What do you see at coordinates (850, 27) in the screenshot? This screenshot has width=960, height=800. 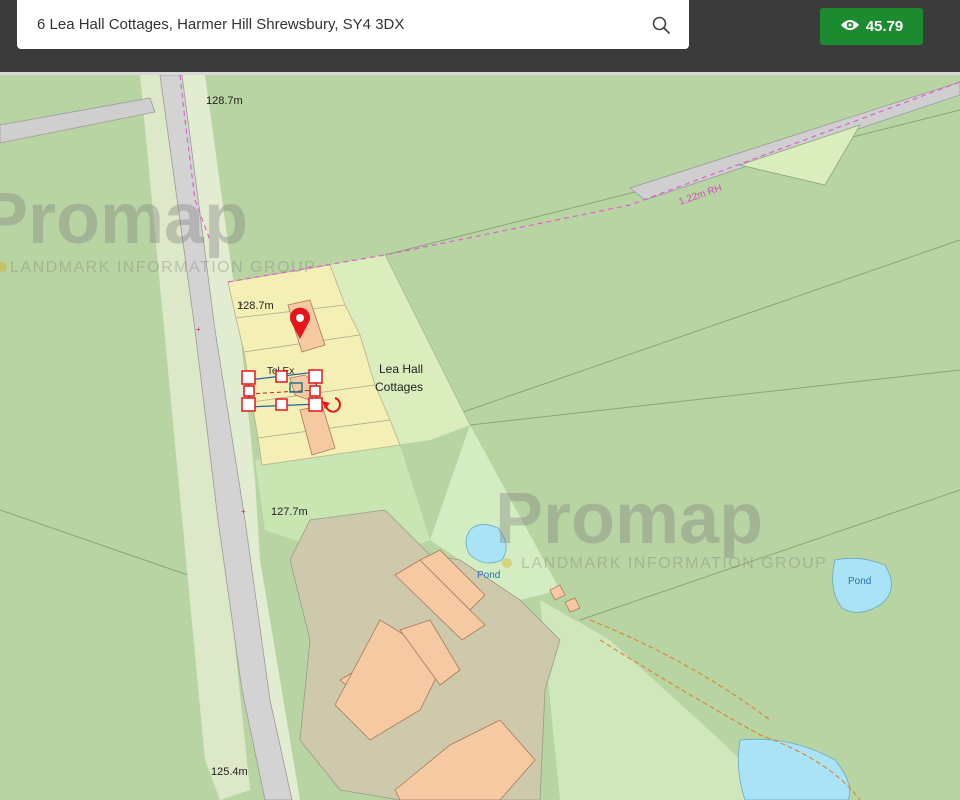 I see `eye-icon` at bounding box center [850, 27].